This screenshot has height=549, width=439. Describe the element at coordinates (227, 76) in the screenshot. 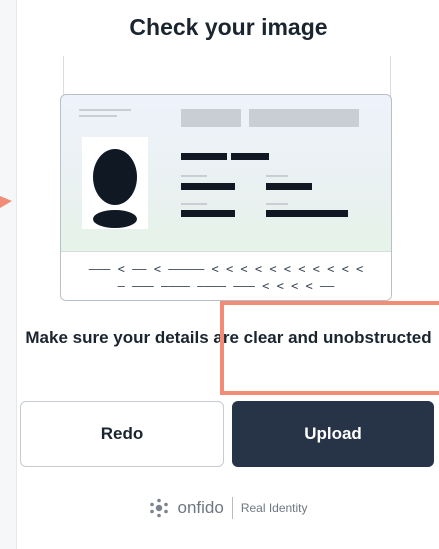

I see `document-stack-back` at that location.